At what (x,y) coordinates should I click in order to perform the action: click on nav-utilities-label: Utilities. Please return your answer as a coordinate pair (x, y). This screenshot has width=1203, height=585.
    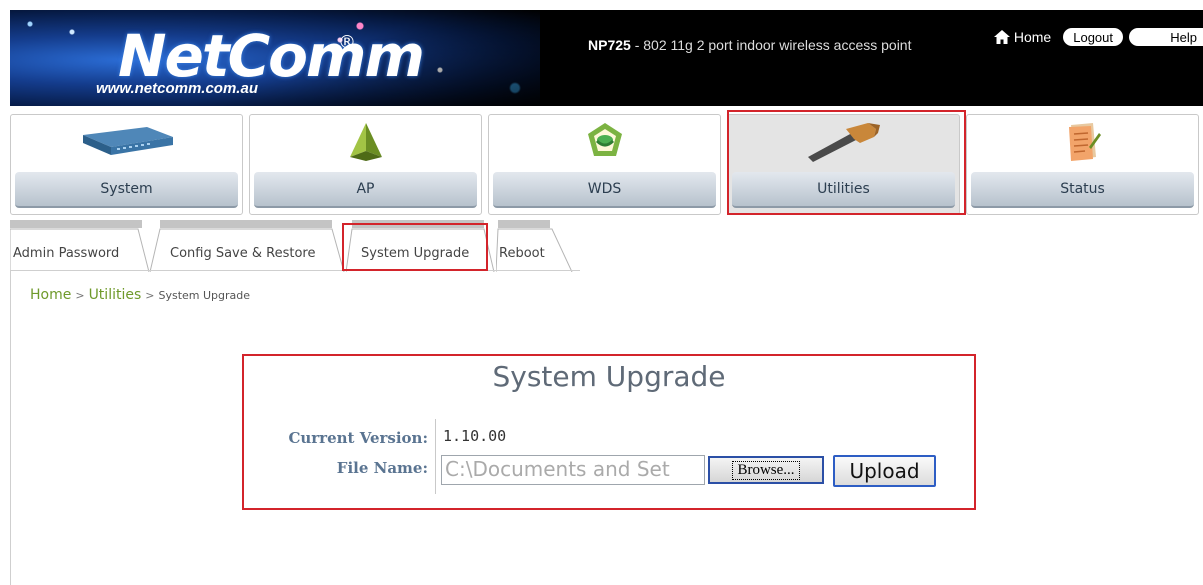
    Looking at the image, I should click on (843, 190).